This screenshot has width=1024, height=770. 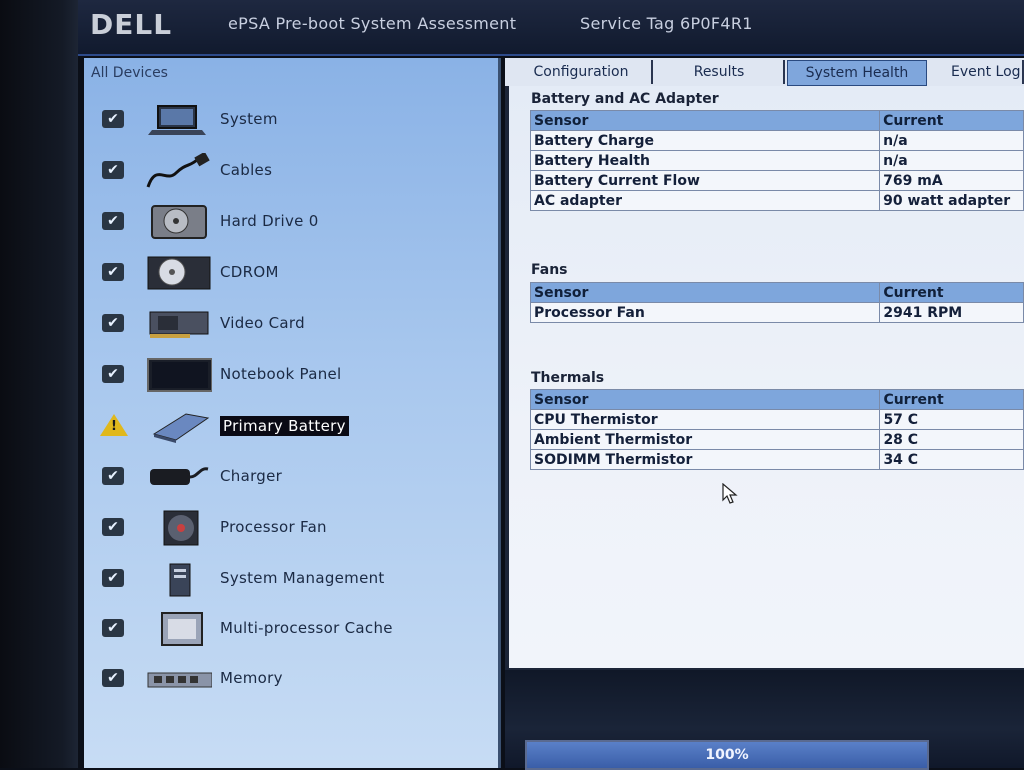 I want to click on device-item-notebook-panel: ✔ Notebook Panel, so click(x=291, y=375).